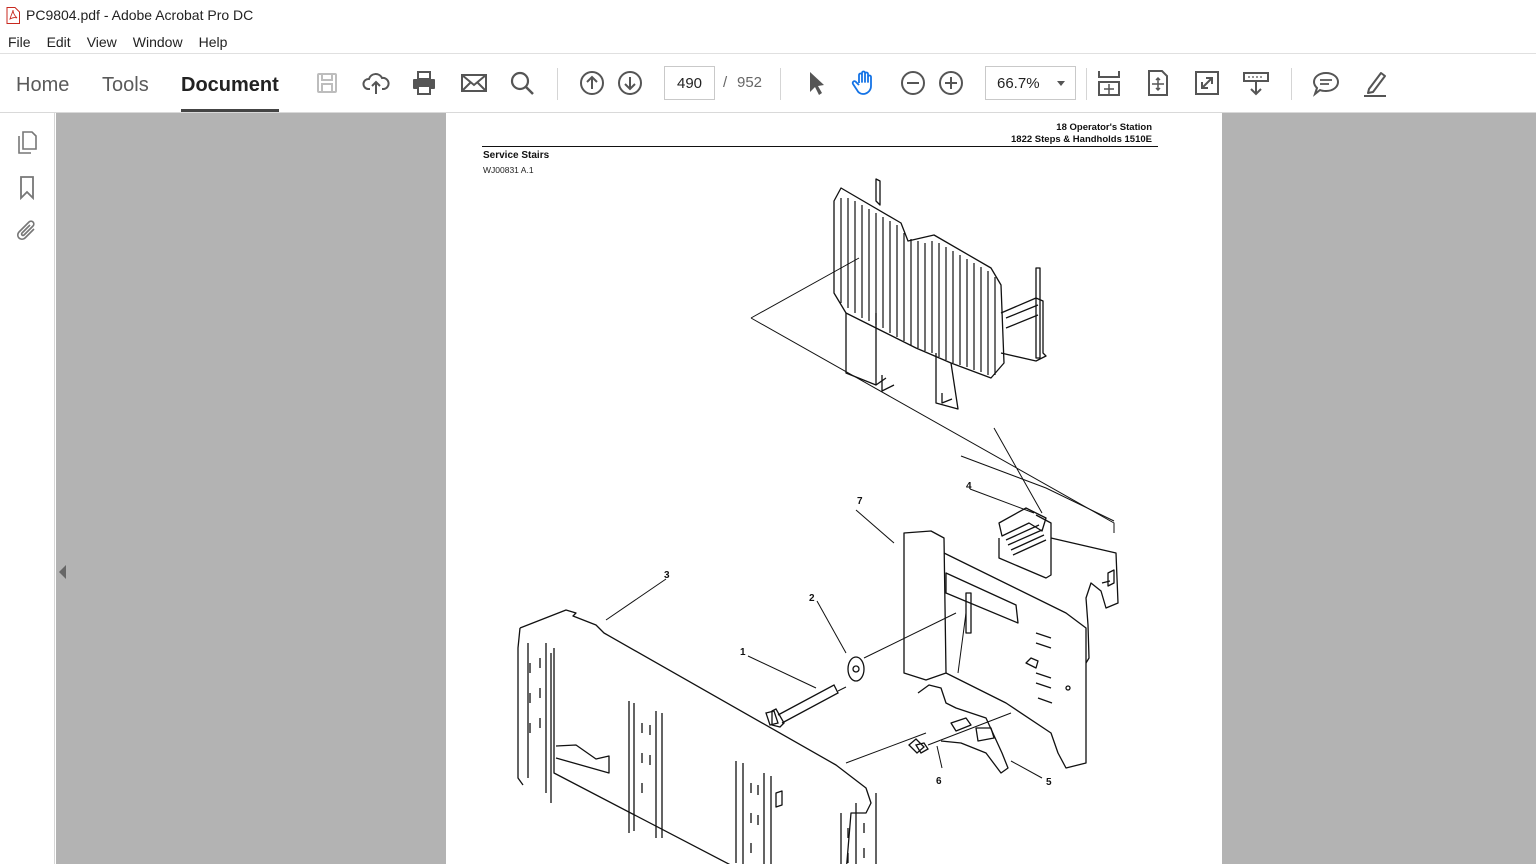 Image resolution: width=1536 pixels, height=864 pixels. Describe the element at coordinates (750, 82) in the screenshot. I see `page-total: 952` at that location.